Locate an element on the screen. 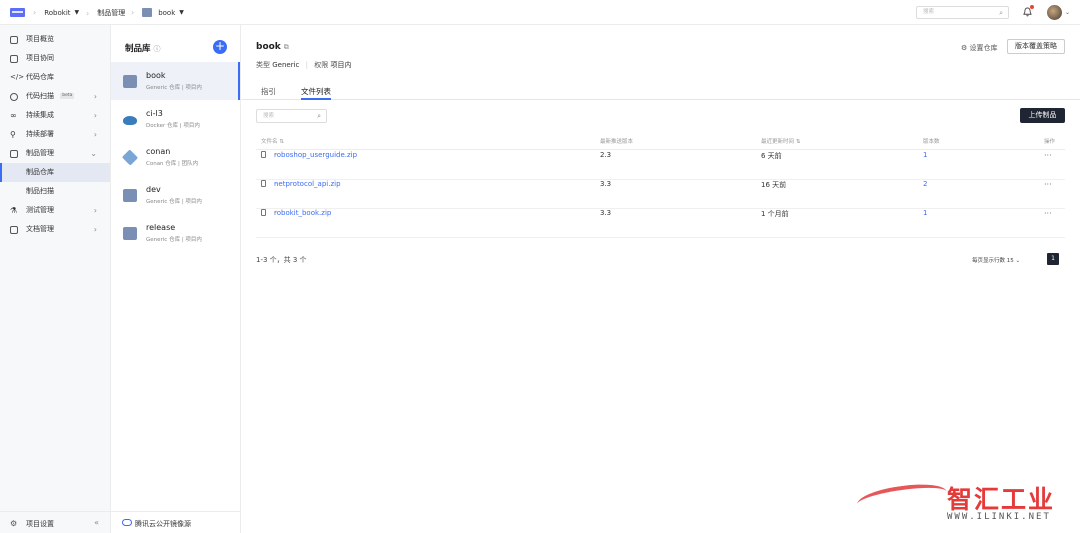 The height and width of the screenshot is (533, 1080). breadcrumb-project: › Robokit ▼ is located at coordinates (56, 12).